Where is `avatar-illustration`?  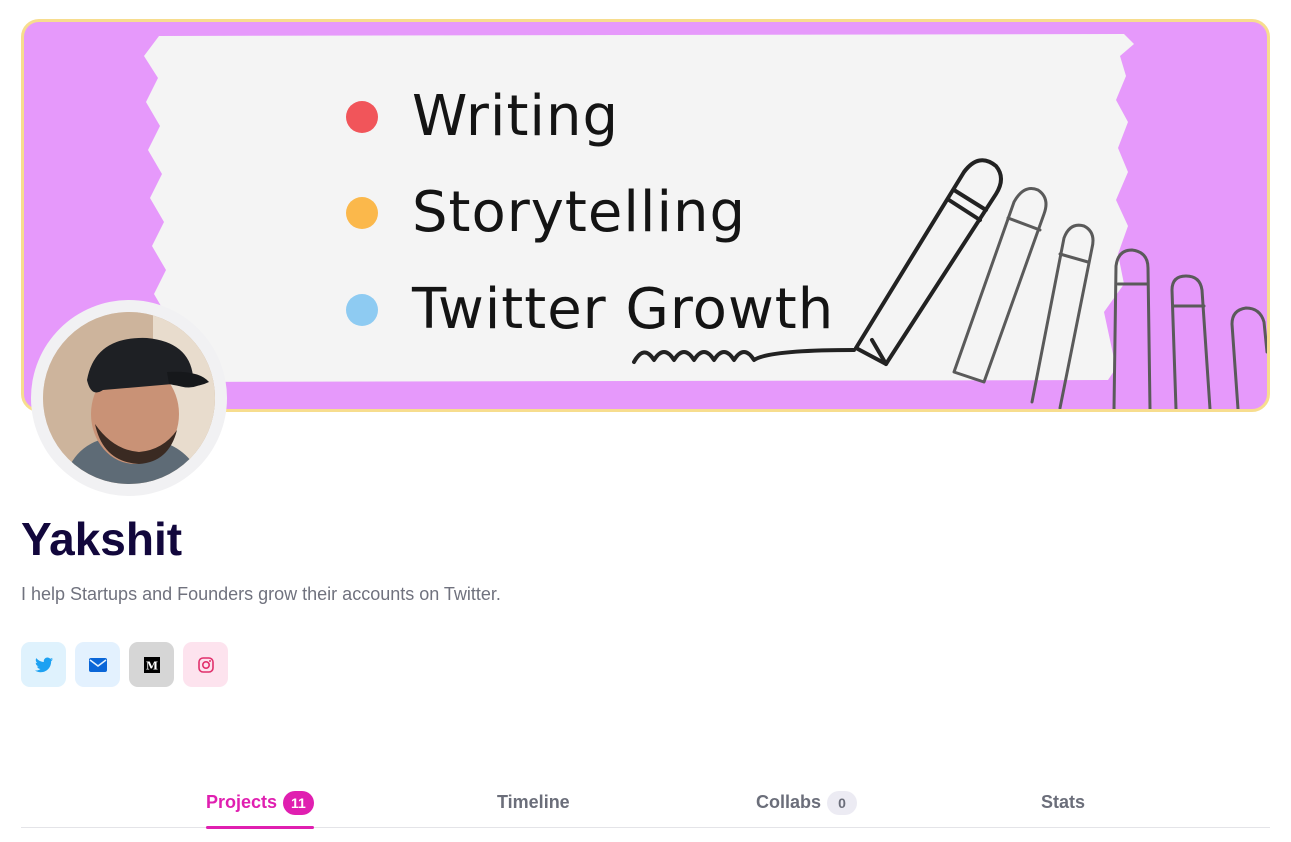 avatar-illustration is located at coordinates (129, 398).